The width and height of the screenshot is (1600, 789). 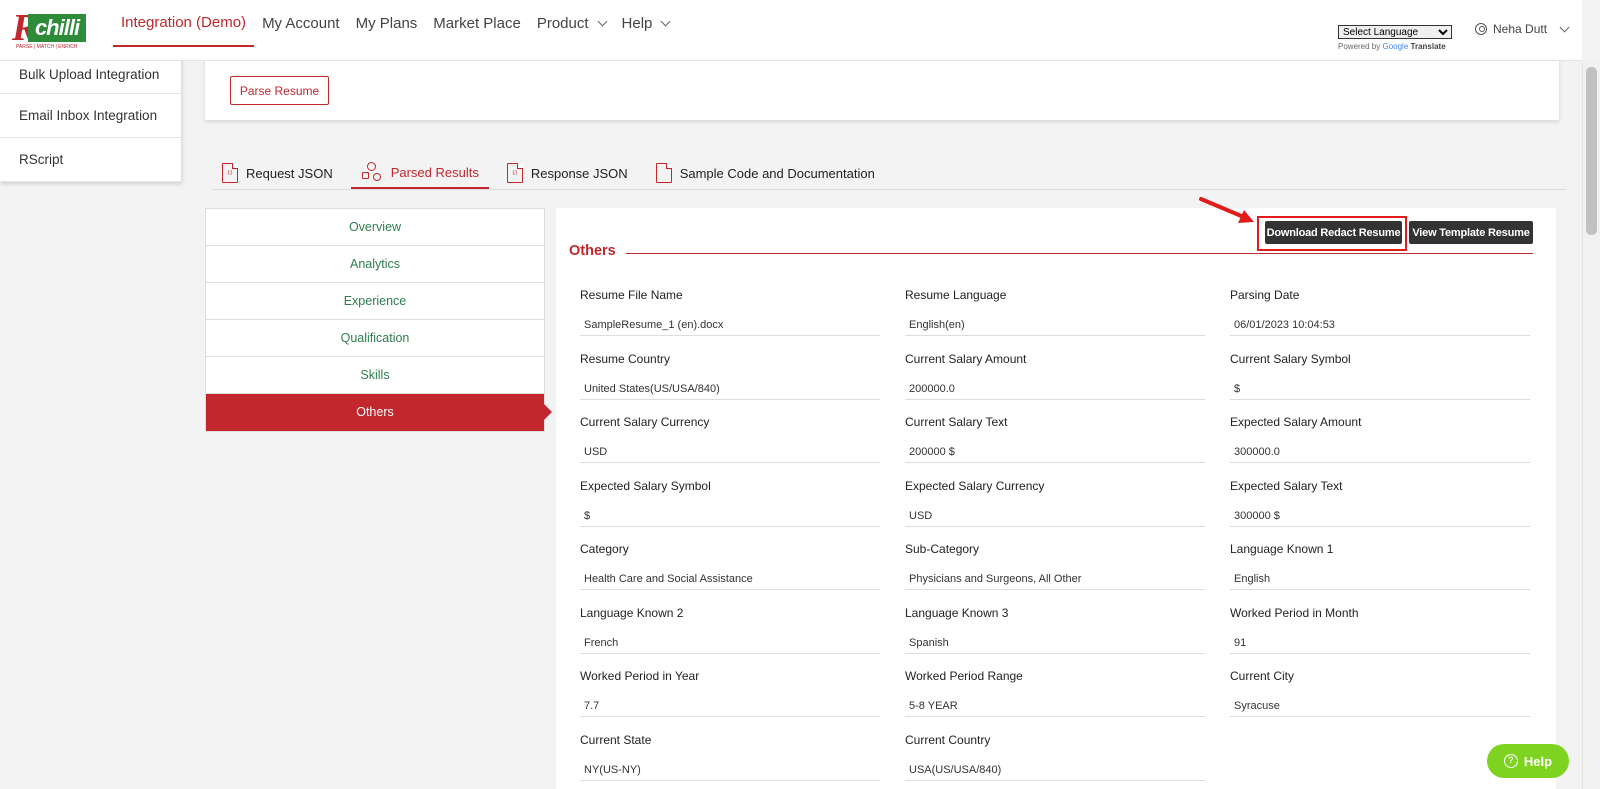 What do you see at coordinates (1286, 485) in the screenshot?
I see `field-label: Expected Salary Text` at bounding box center [1286, 485].